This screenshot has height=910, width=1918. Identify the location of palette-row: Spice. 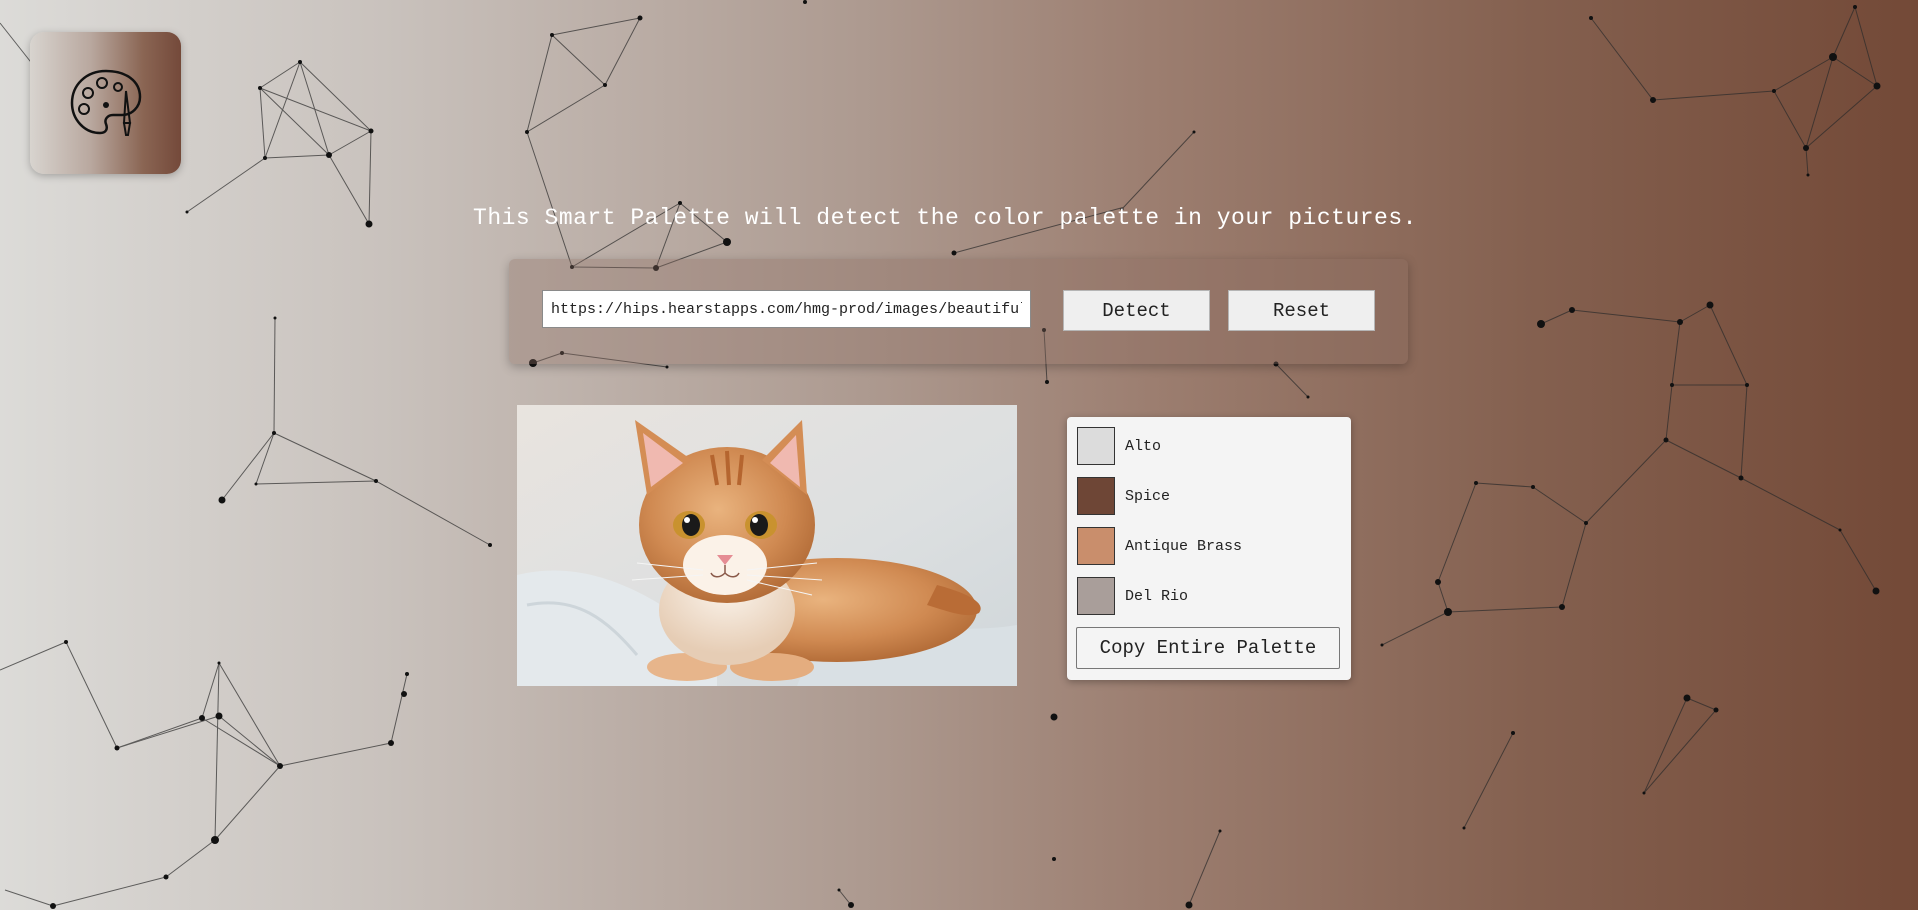
(1123, 496).